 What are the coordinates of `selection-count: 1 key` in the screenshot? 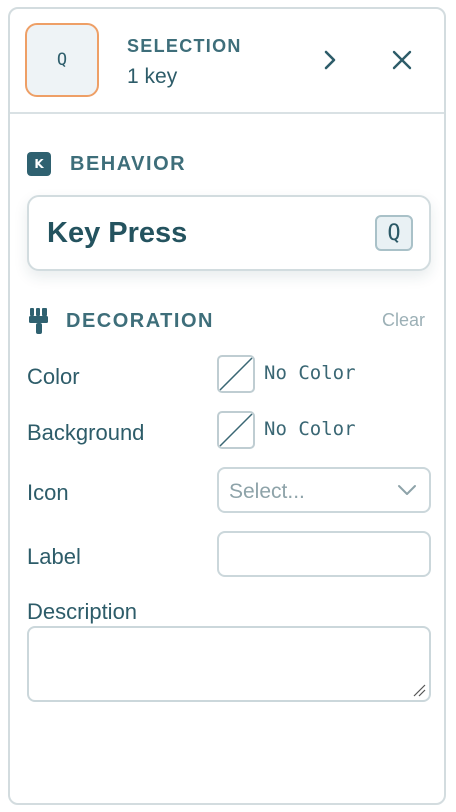 It's located at (152, 76).